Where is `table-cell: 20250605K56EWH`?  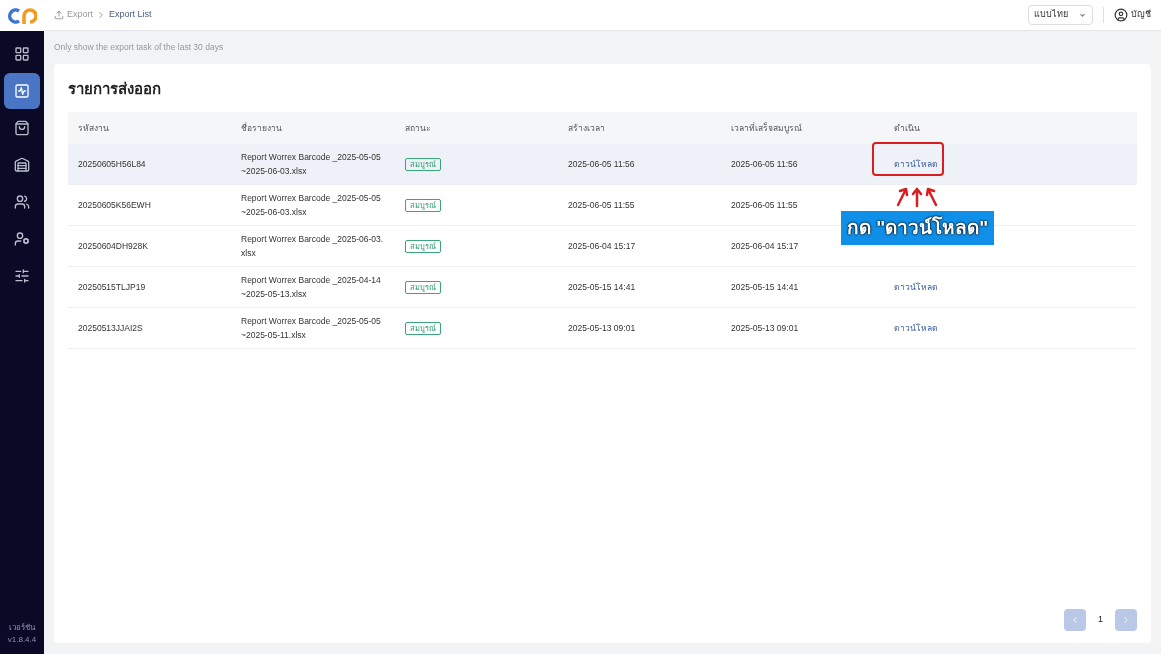 table-cell: 20250605K56EWH is located at coordinates (114, 204).